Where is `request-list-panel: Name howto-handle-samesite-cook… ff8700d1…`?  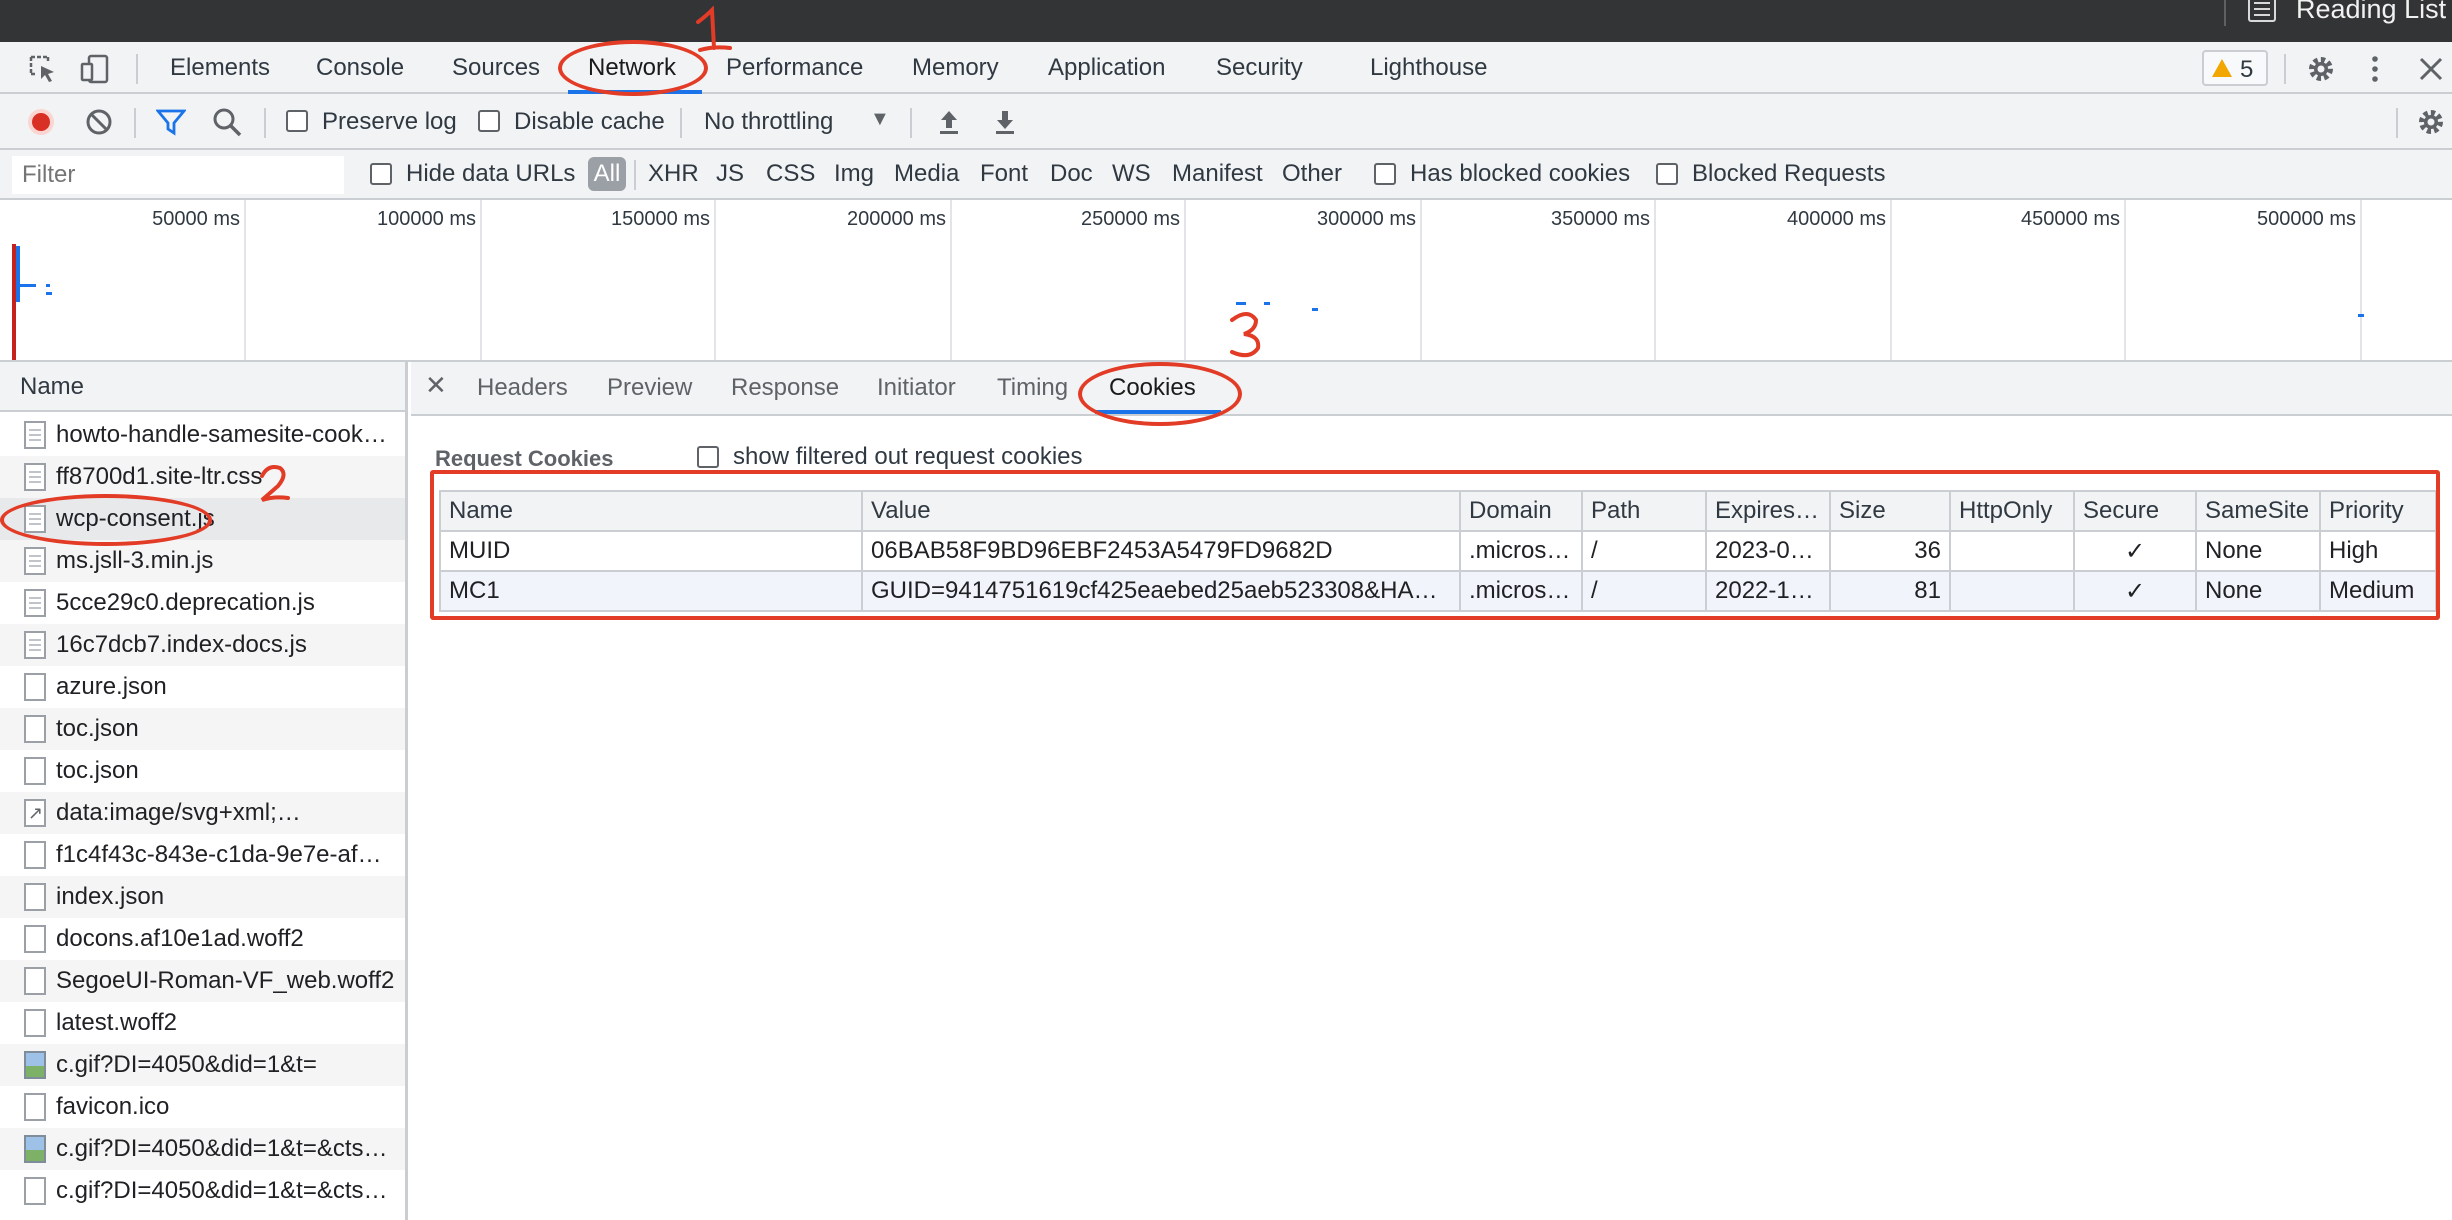
request-list-panel: Name howto-handle-samesite-cook… ff8700d1… is located at coordinates (204, 791).